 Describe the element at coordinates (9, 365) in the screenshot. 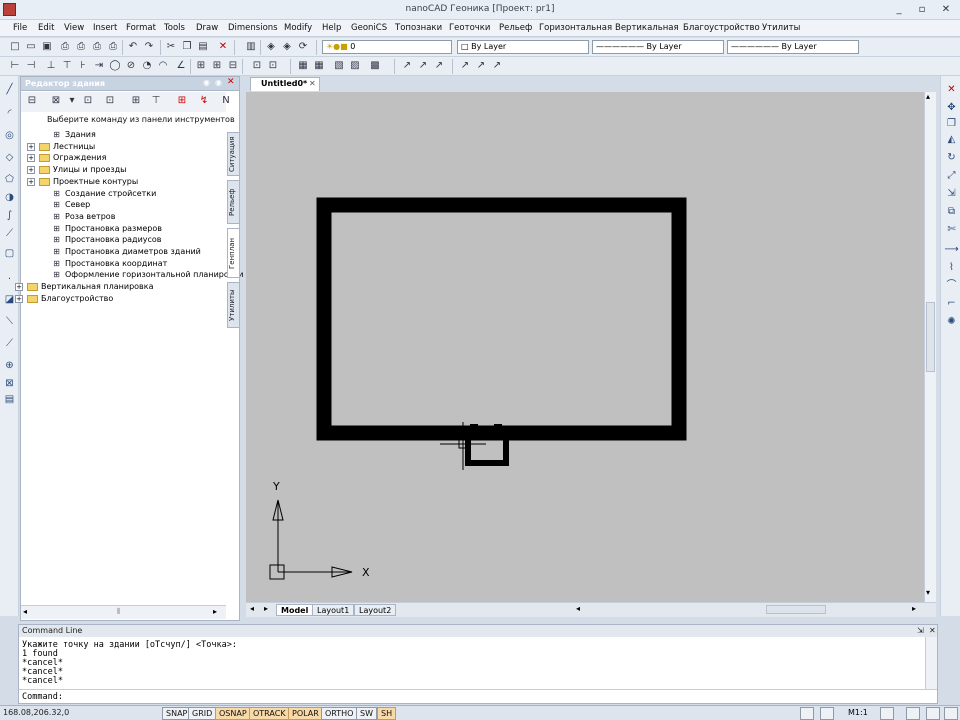

I see `donut-icon: ⊕` at that location.